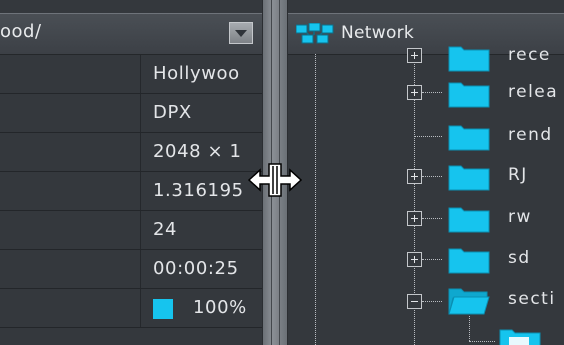 Image resolution: width=564 pixels, height=345 pixels. Describe the element at coordinates (165, 229) in the screenshot. I see `property-value: 24` at that location.